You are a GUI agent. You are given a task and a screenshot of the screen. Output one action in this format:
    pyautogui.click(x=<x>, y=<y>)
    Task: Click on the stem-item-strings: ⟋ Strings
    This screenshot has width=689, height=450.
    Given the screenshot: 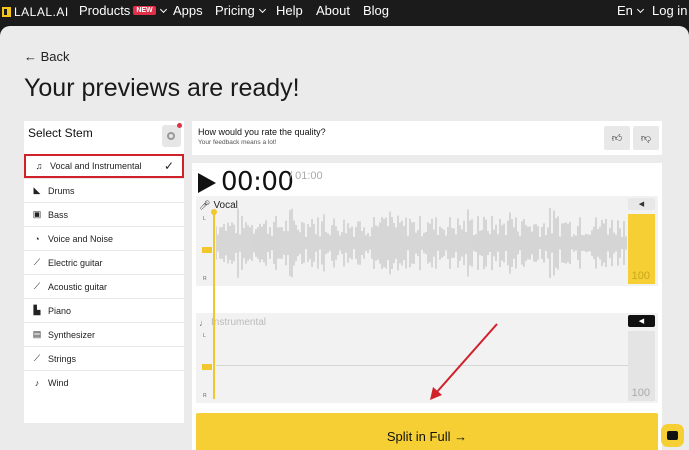 What is the action you would take?
    pyautogui.click(x=104, y=358)
    